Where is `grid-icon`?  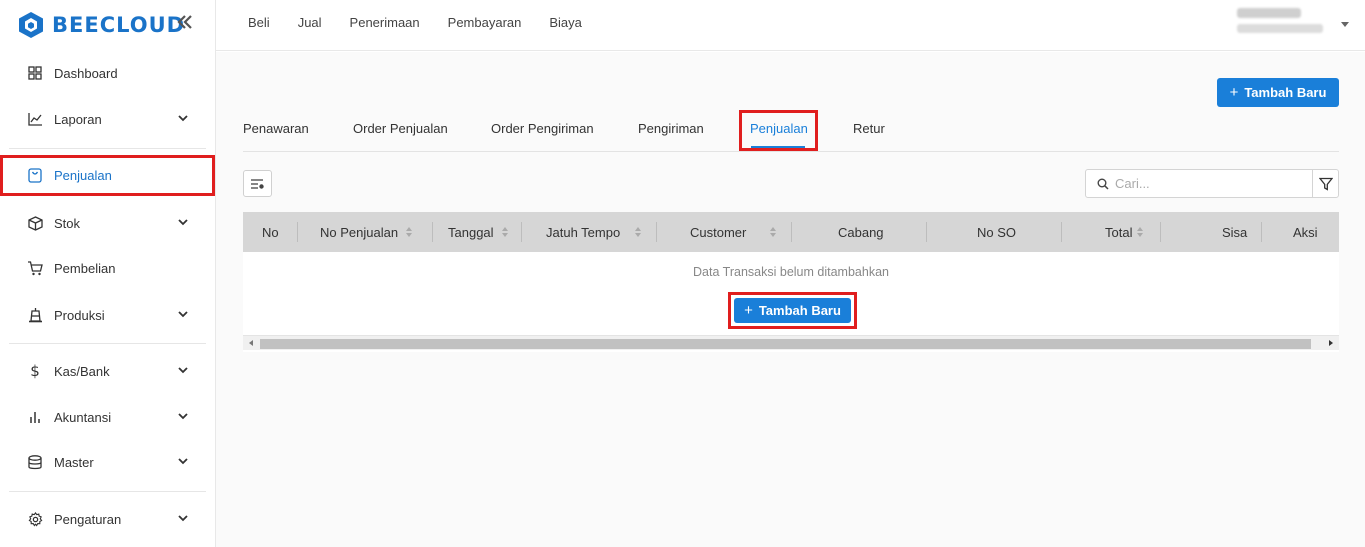 grid-icon is located at coordinates (35, 73).